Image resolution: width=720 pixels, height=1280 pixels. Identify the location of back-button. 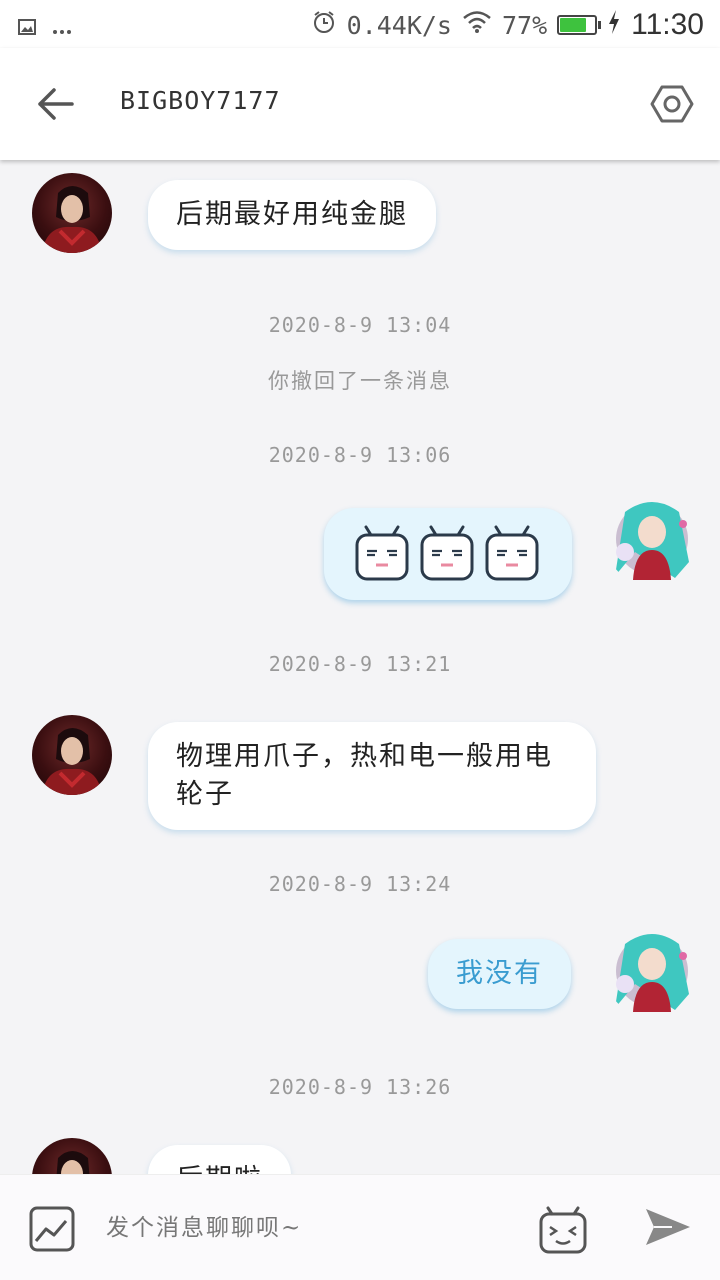
(56, 104).